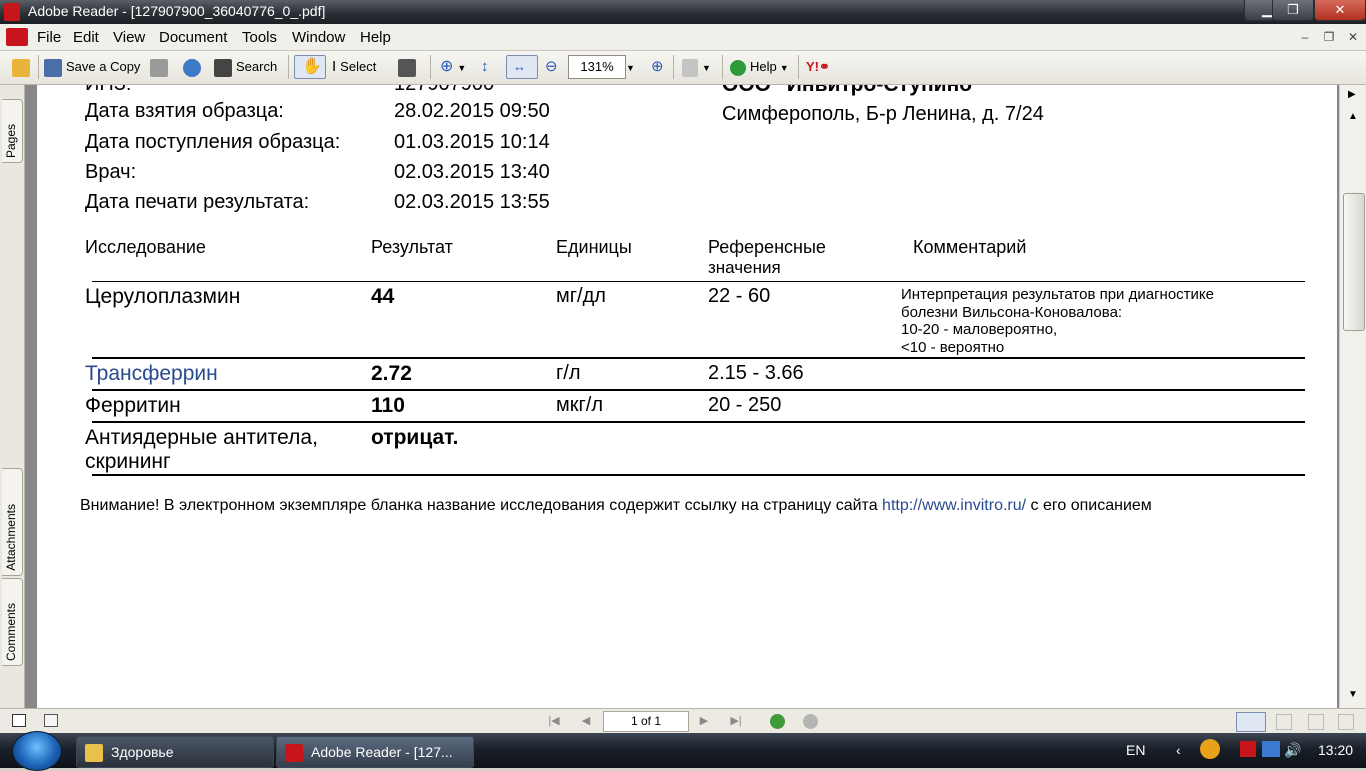 The height and width of the screenshot is (771, 1366). Describe the element at coordinates (383, 296) in the screenshot. I see `test-result: 44` at that location.